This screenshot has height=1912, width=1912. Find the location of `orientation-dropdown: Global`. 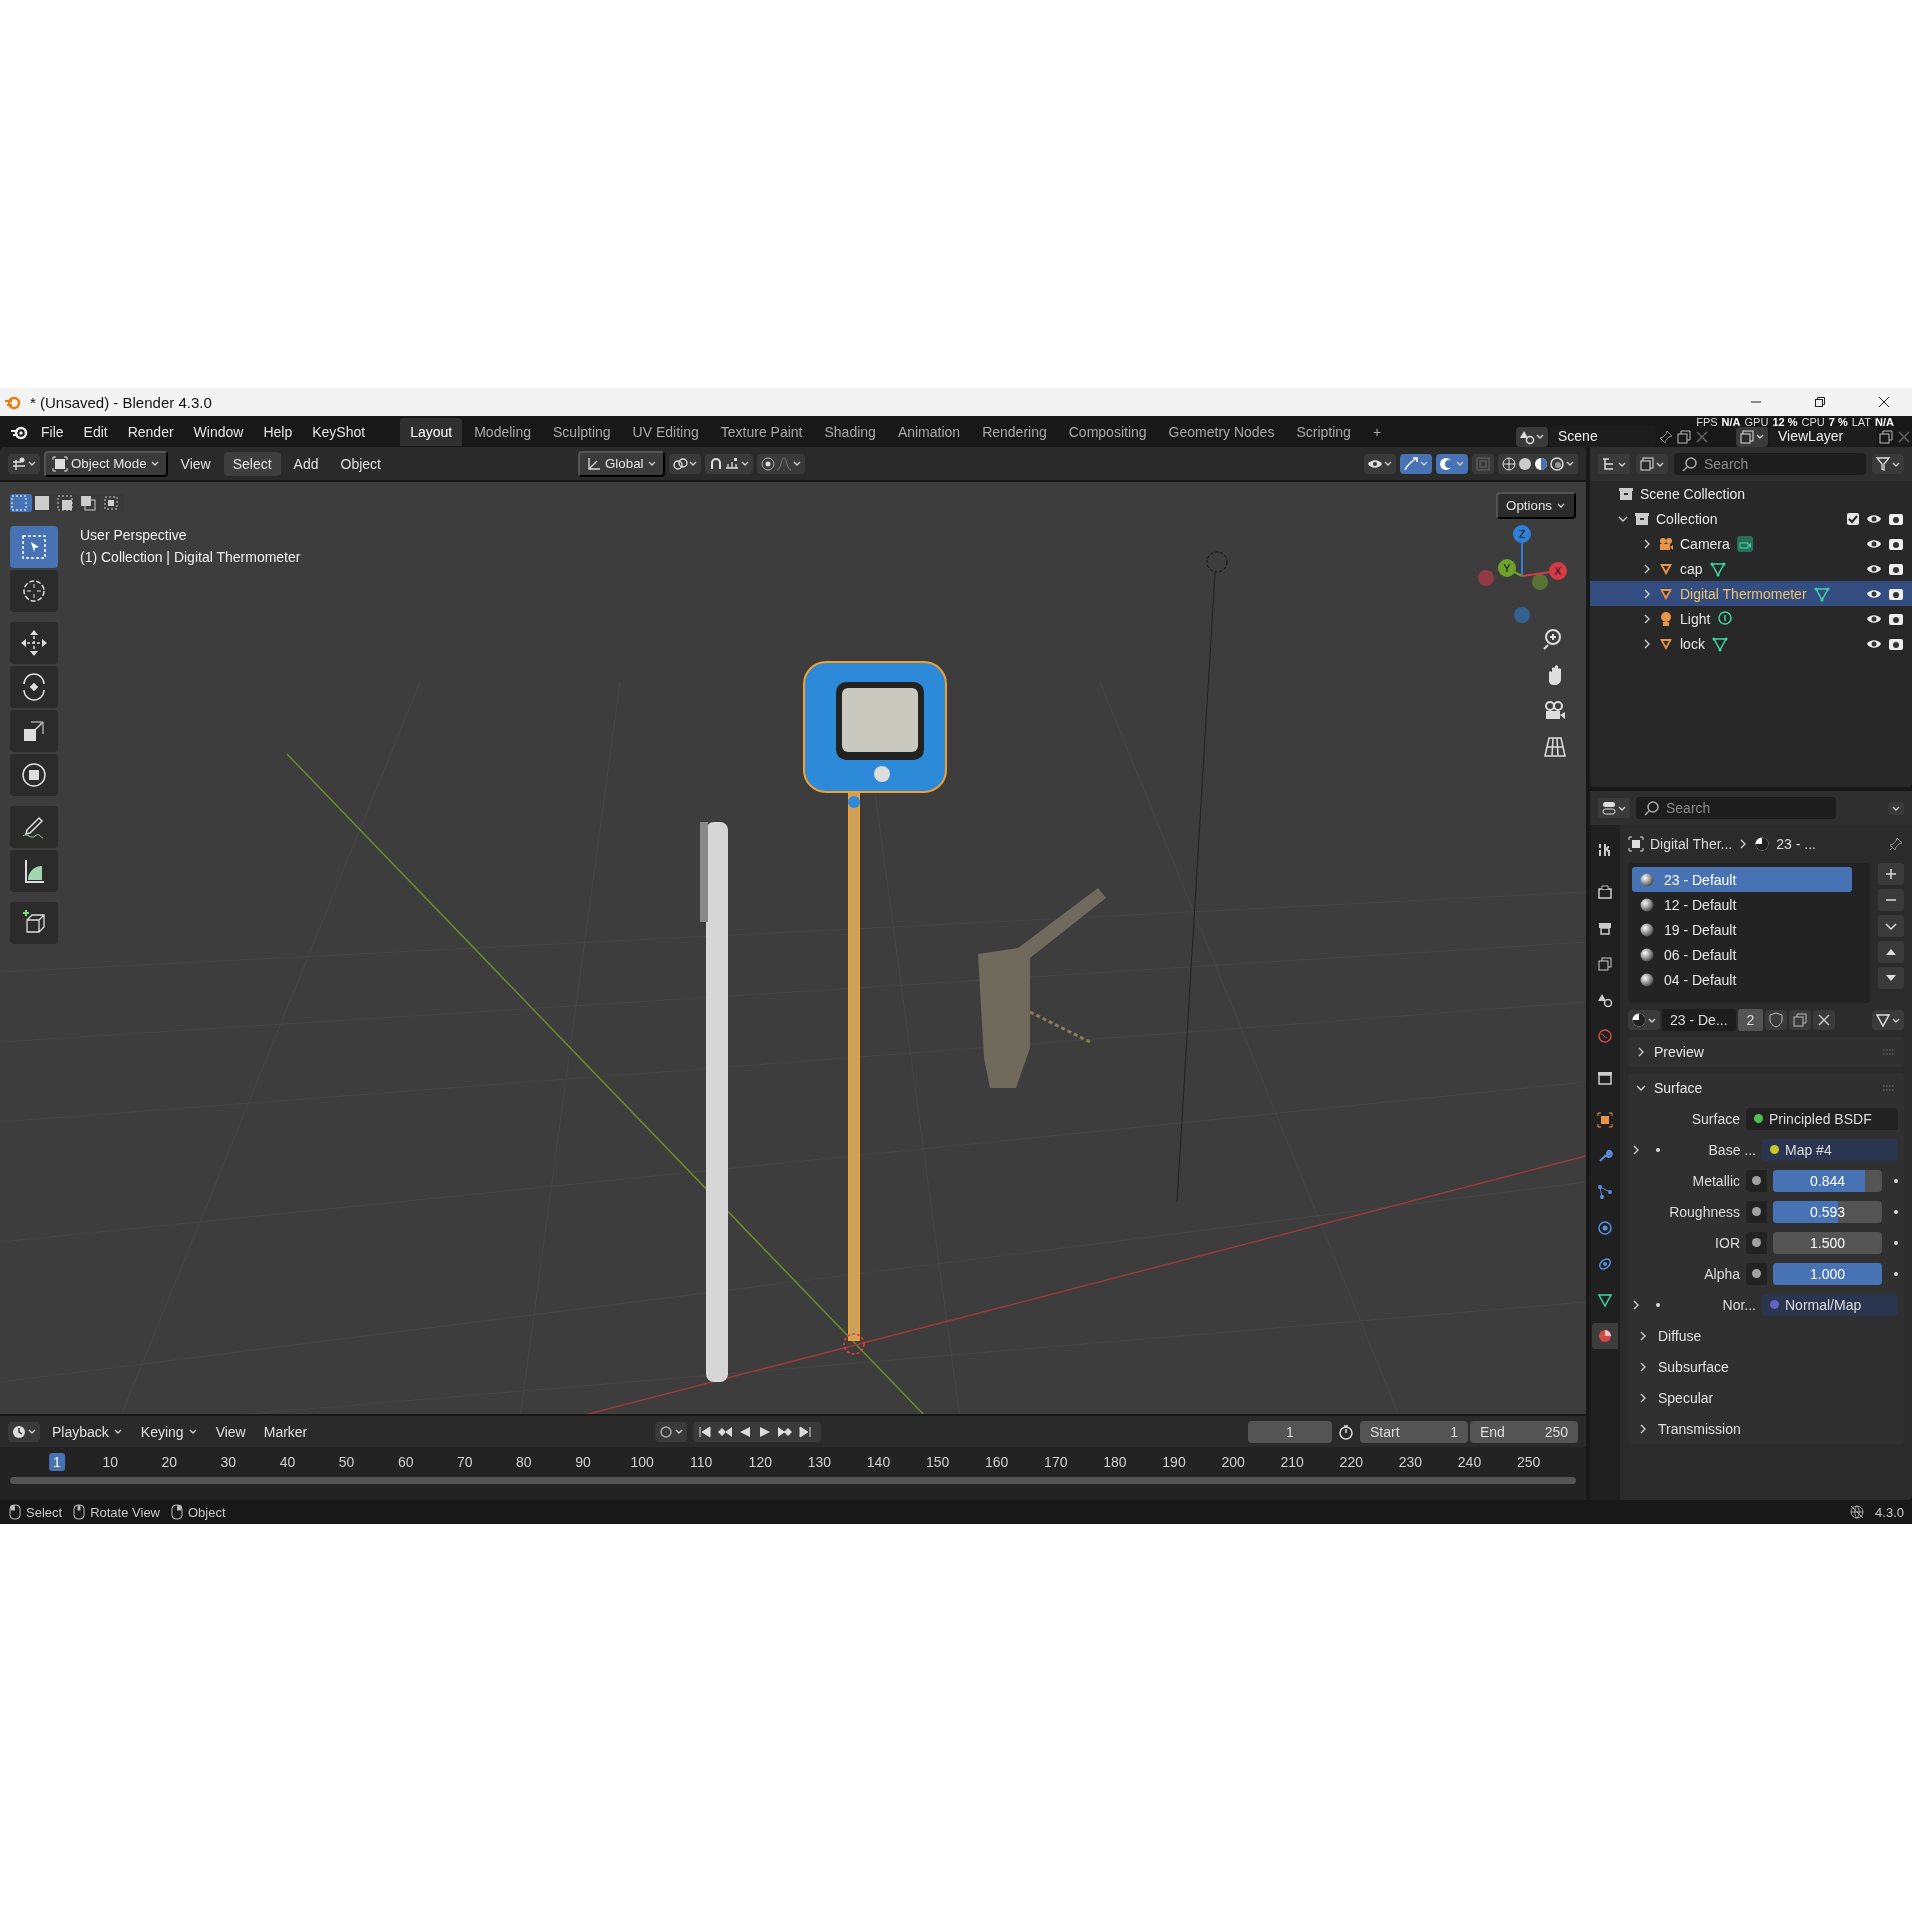

orientation-dropdown: Global is located at coordinates (621, 463).